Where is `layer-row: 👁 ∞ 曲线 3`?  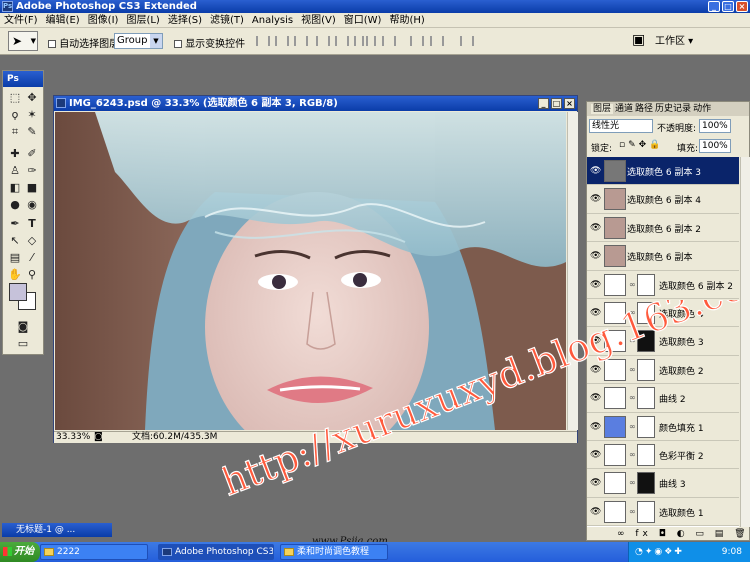
layer-row: 👁 ∞ 曲线 3 is located at coordinates (663, 483).